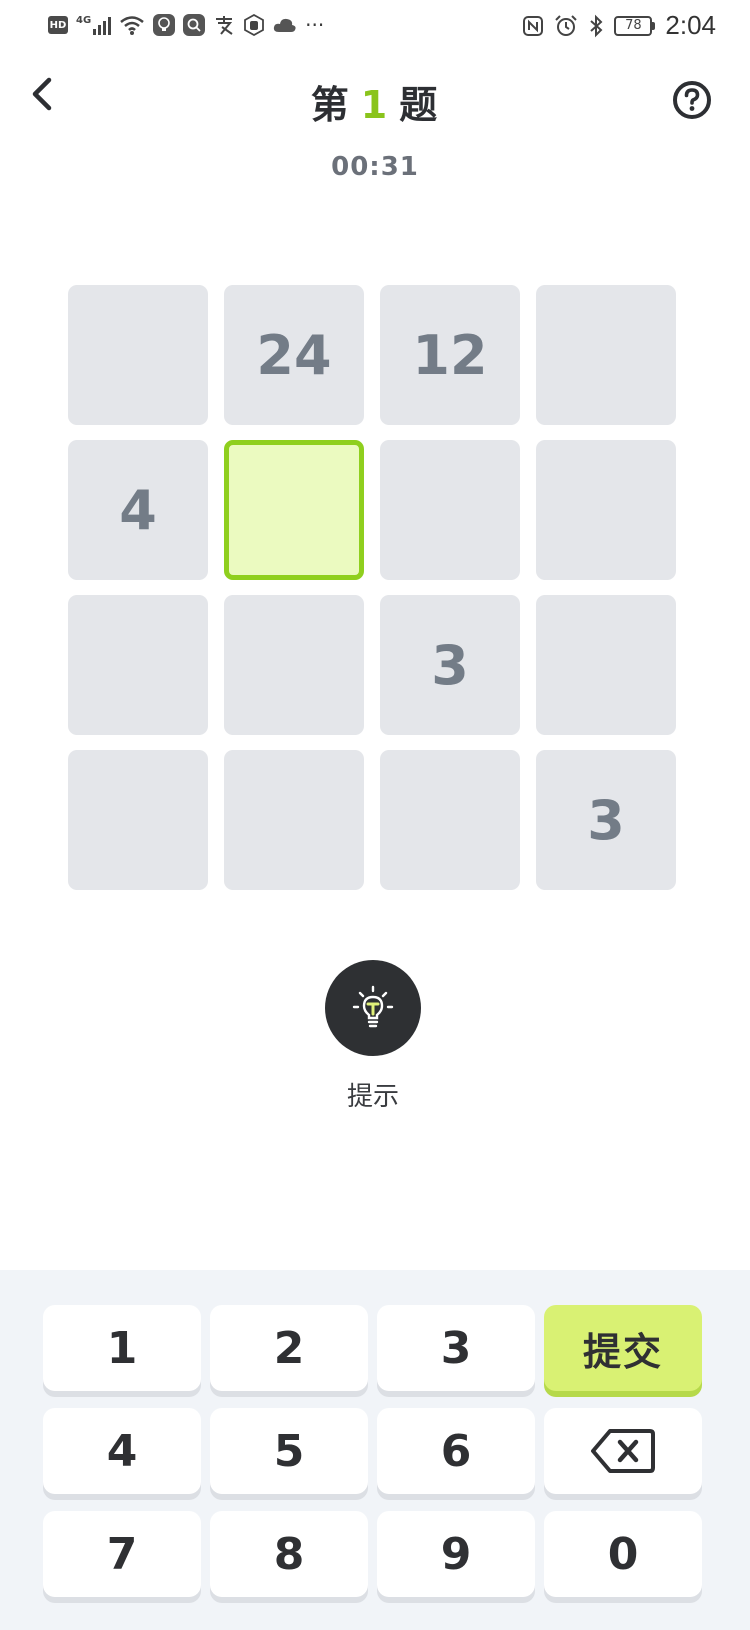  Describe the element at coordinates (132, 25) in the screenshot. I see `wifi-icon` at that location.